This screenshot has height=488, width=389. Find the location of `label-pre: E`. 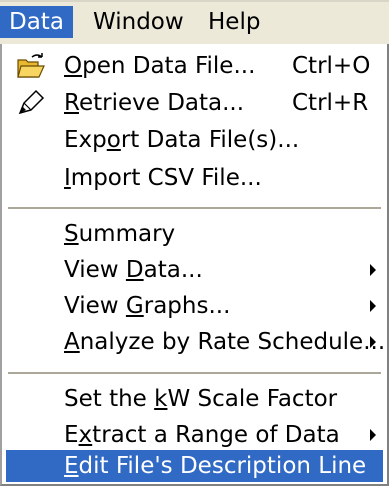

label-pre: E is located at coordinates (71, 435).